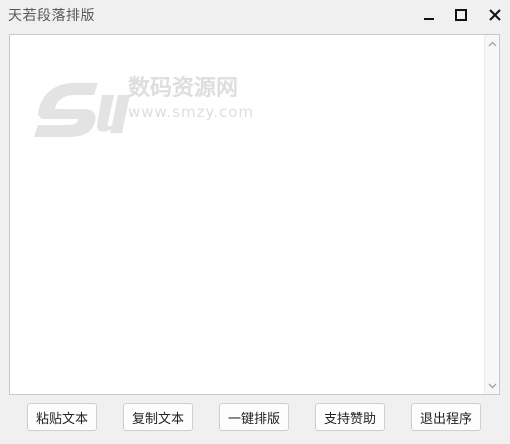 The image size is (510, 444). I want to click on maximize-icon, so click(461, 15).